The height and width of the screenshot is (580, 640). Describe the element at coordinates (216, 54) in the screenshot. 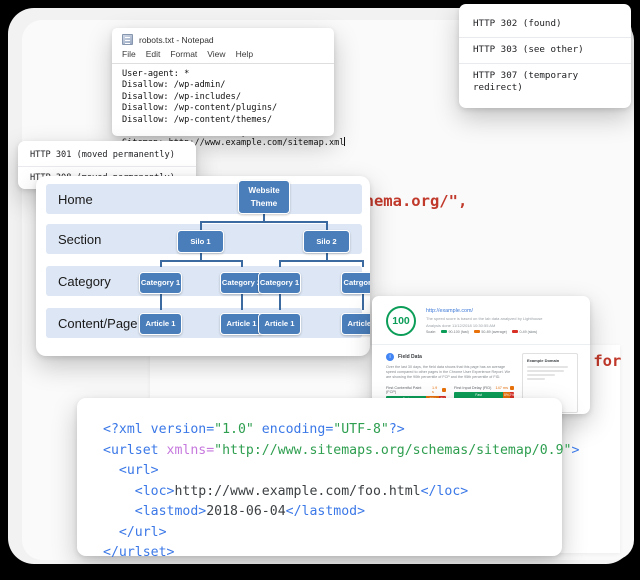

I see `menu-item-view: View` at that location.